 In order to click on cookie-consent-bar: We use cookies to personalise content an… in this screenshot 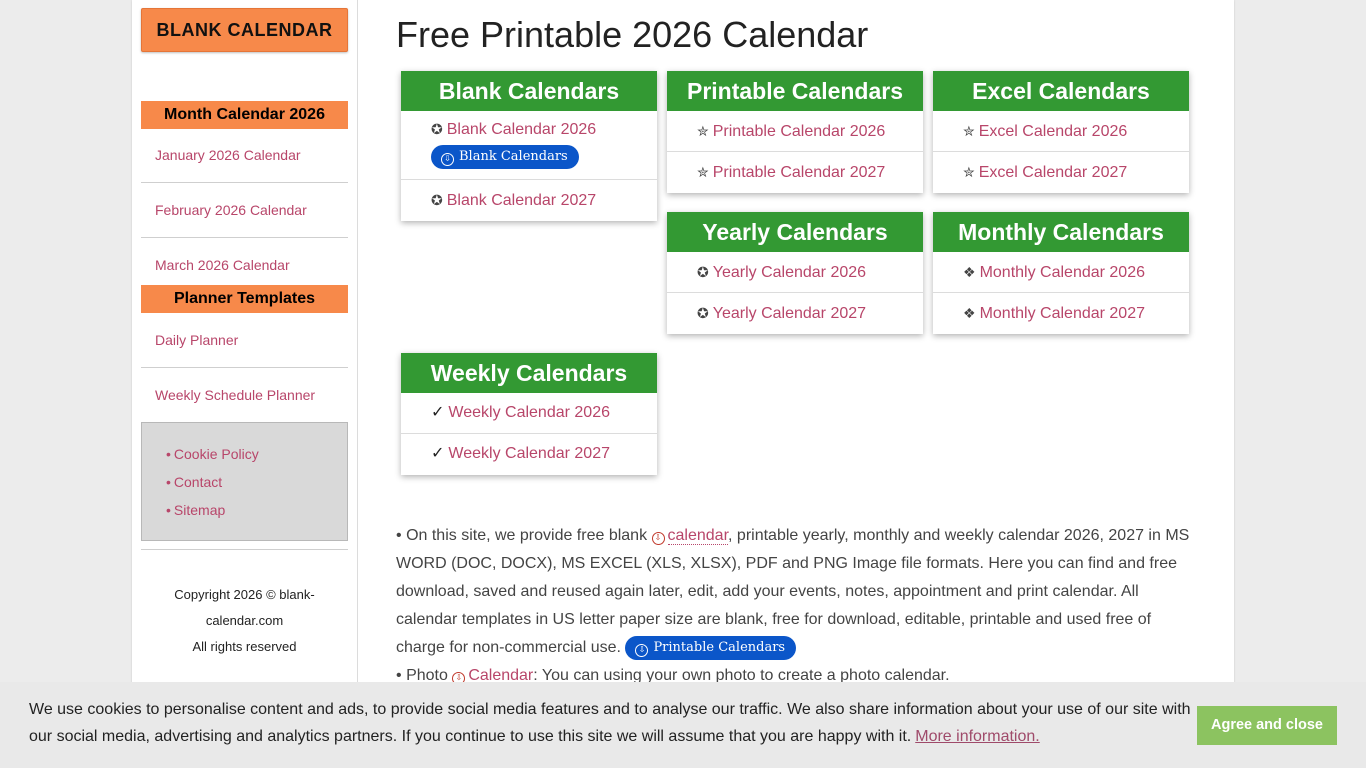, I will do `click(683, 725)`.